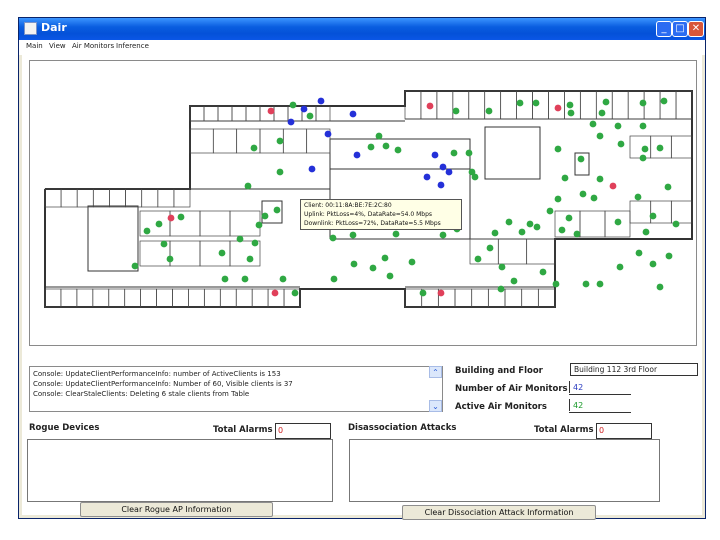 This screenshot has height=540, width=720. Describe the element at coordinates (696, 29) in the screenshot. I see `close-button: ✕` at that location.